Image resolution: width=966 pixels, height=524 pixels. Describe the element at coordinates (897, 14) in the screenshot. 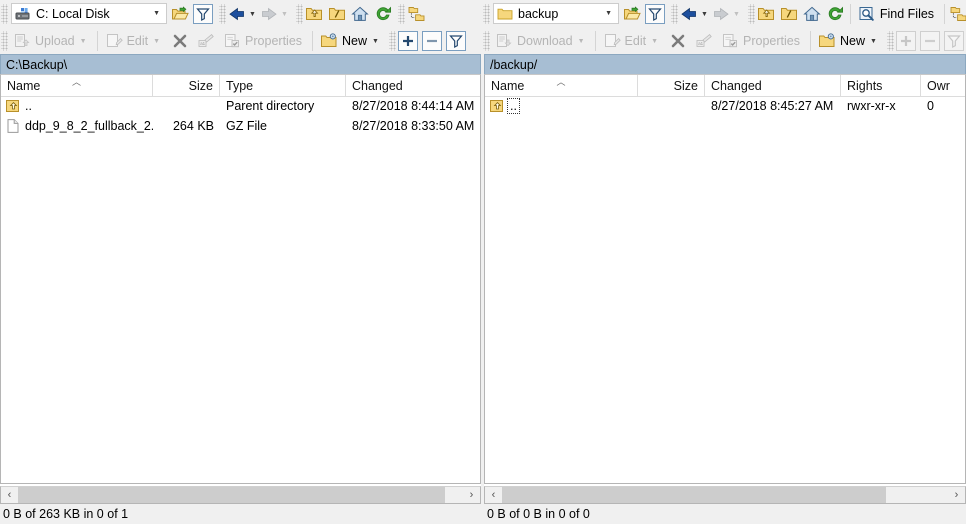

I see `find-files-button: Find Files` at that location.